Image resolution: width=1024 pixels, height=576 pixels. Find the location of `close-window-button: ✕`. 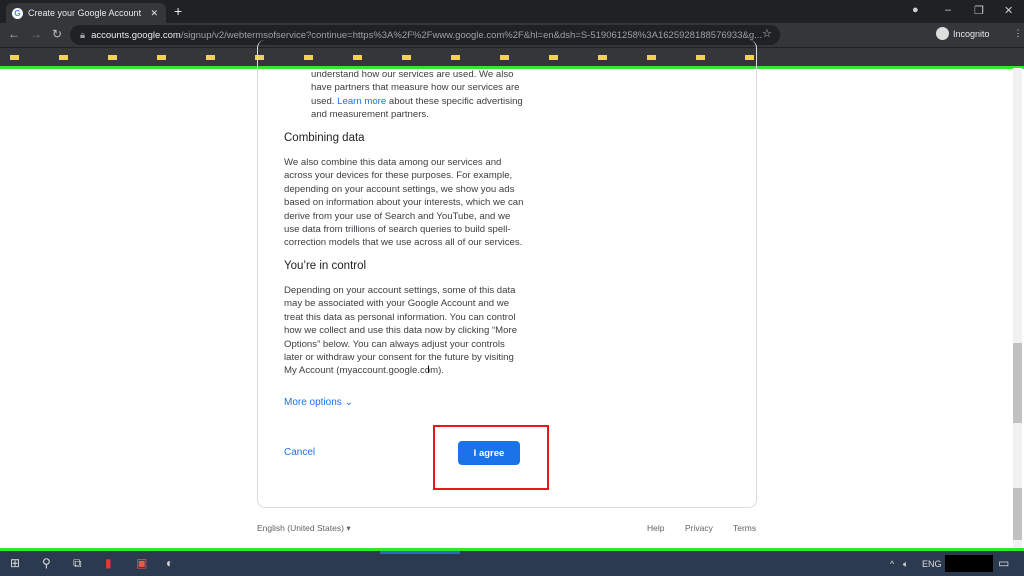

close-window-button: ✕ is located at coordinates (1008, 10).